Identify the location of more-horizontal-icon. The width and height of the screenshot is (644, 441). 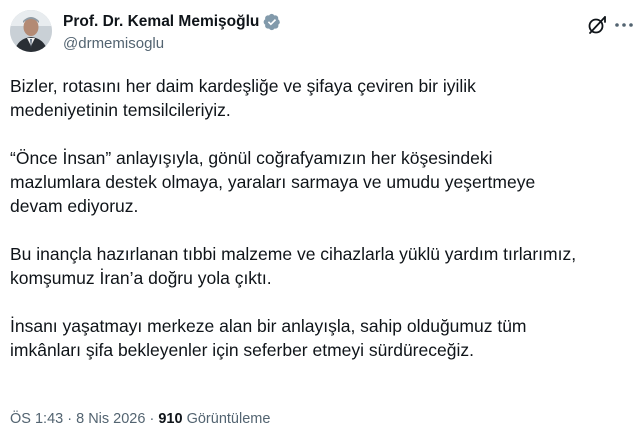
(624, 25).